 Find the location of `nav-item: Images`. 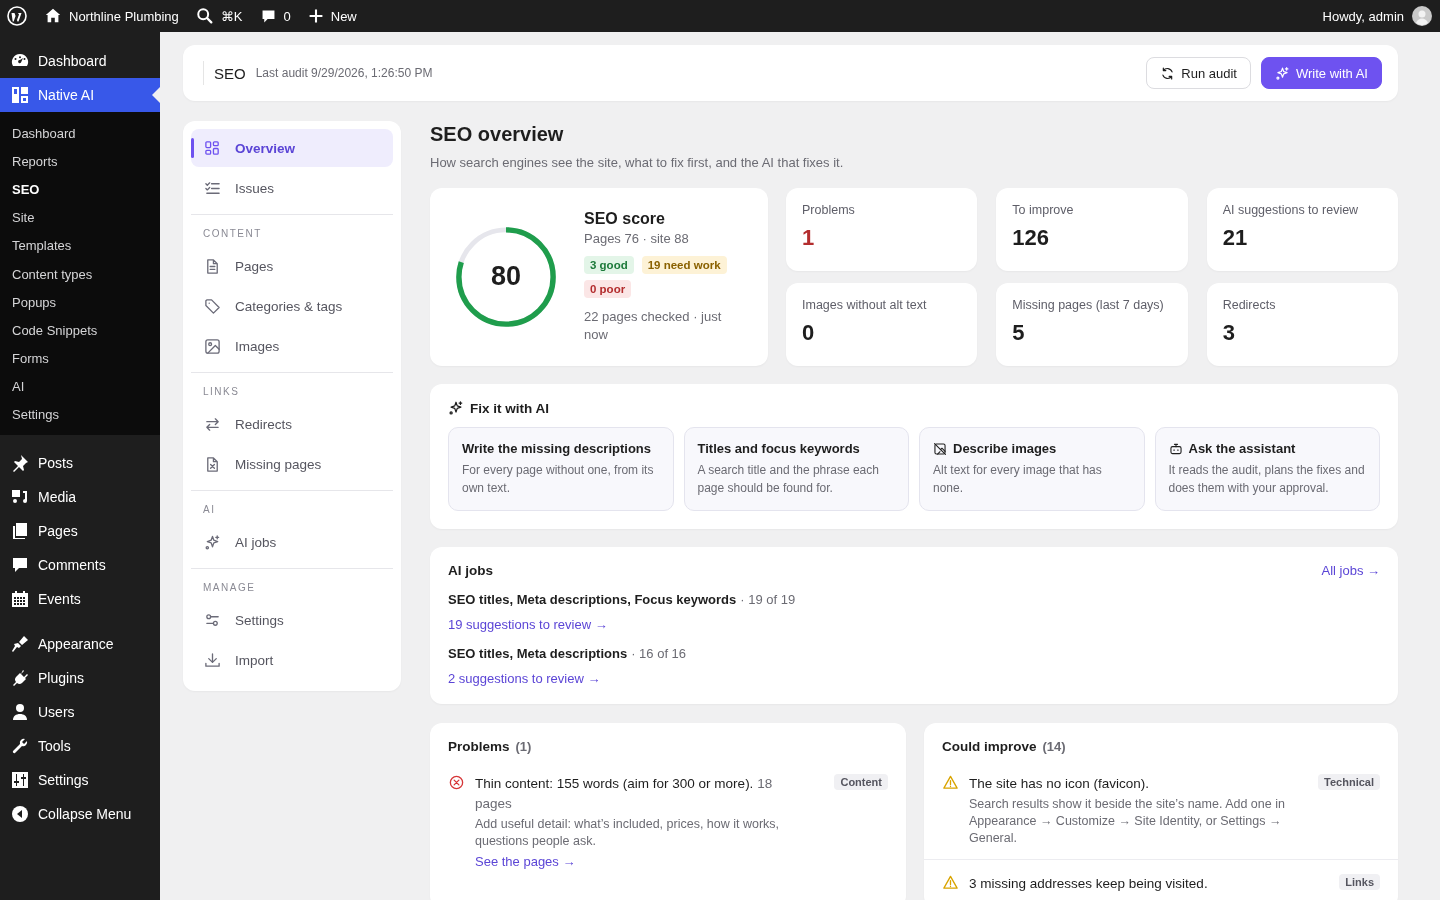

nav-item: Images is located at coordinates (292, 346).